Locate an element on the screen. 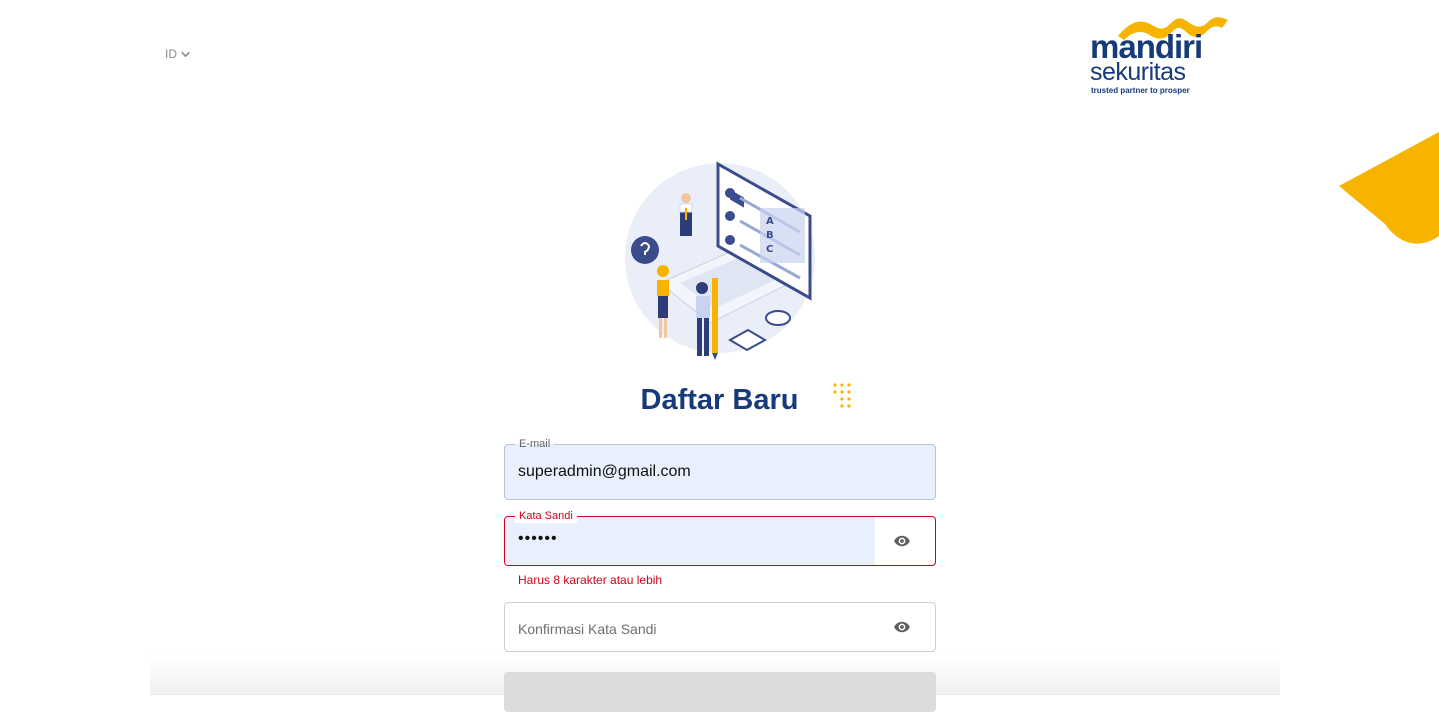 The image size is (1439, 712). decorative-dots is located at coordinates (842, 395).